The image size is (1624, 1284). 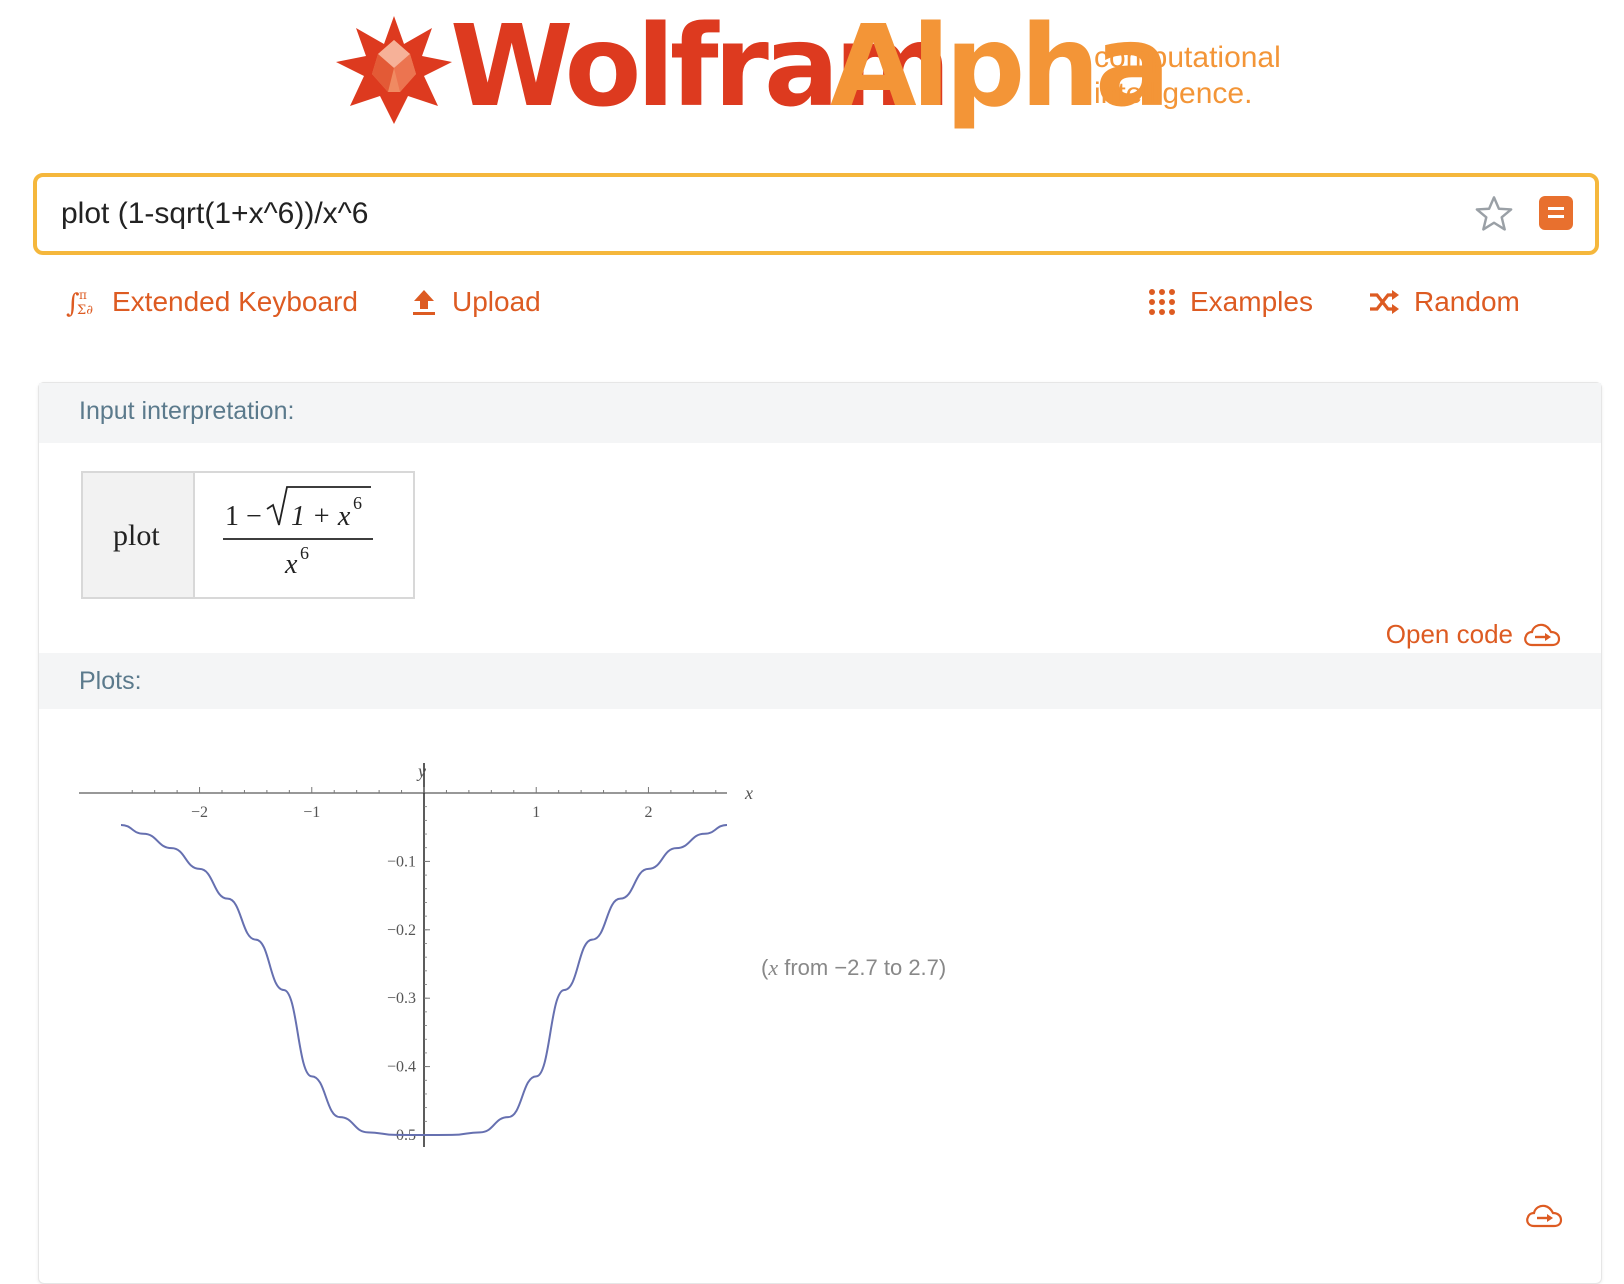 What do you see at coordinates (1187, 58) in the screenshot?
I see `tagline-line1: computational` at bounding box center [1187, 58].